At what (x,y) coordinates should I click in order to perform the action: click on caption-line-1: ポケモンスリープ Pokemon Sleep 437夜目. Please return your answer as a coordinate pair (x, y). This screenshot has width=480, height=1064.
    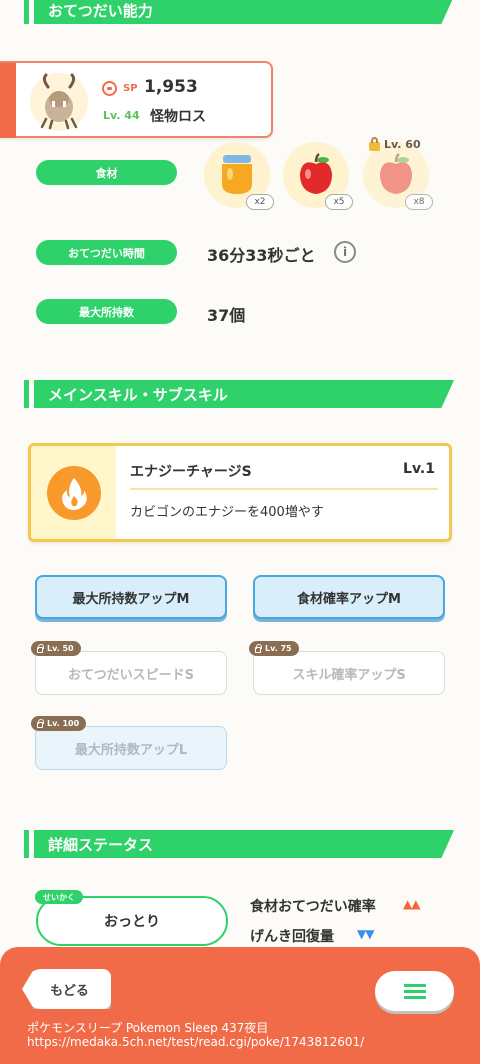
    Looking at the image, I should click on (148, 1028).